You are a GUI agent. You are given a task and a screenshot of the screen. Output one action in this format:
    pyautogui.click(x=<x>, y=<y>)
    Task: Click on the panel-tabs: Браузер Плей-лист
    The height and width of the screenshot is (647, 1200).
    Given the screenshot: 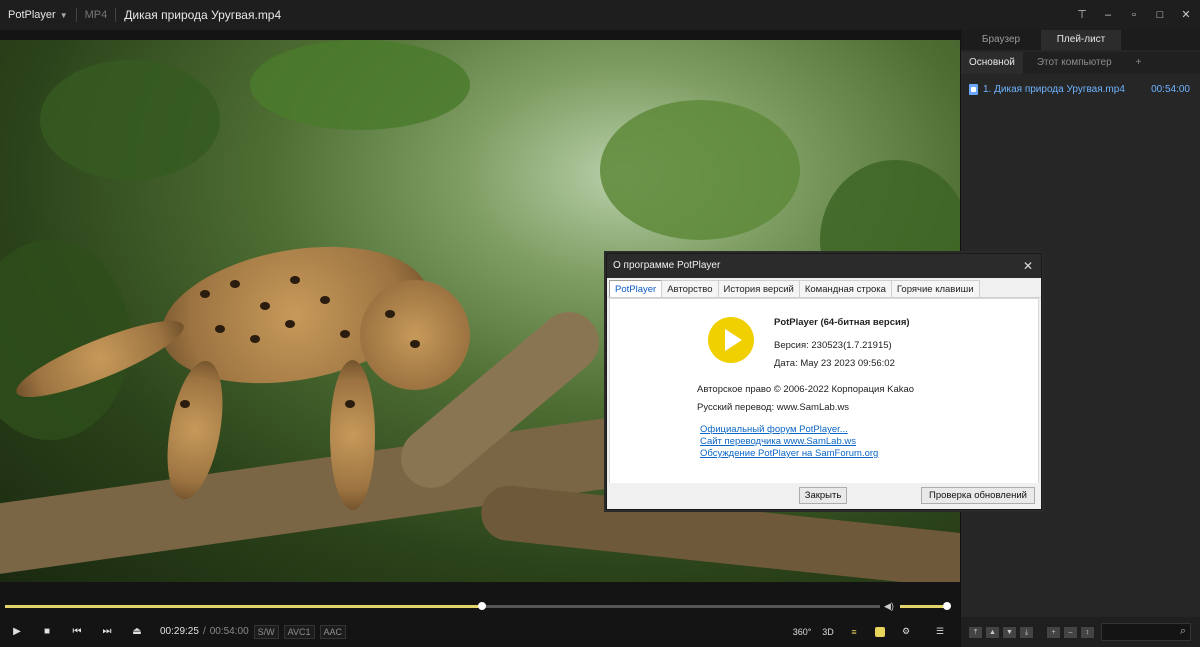 What is the action you would take?
    pyautogui.click(x=1080, y=40)
    